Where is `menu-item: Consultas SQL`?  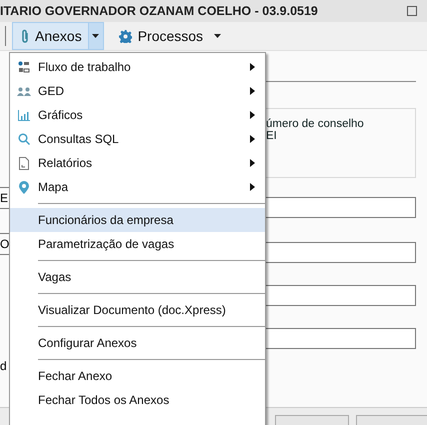 menu-item: Consultas SQL is located at coordinates (137, 139).